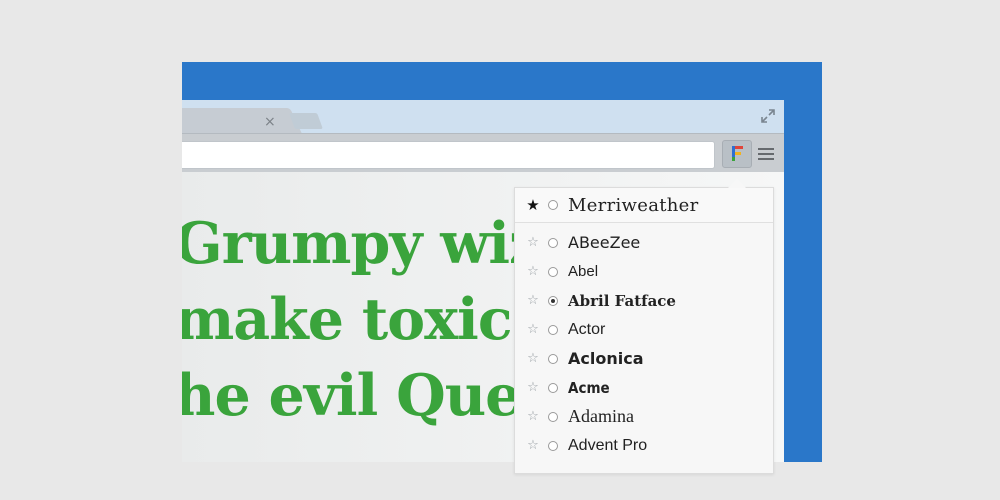  Describe the element at coordinates (553, 300) in the screenshot. I see `font-radio-selected` at that location.